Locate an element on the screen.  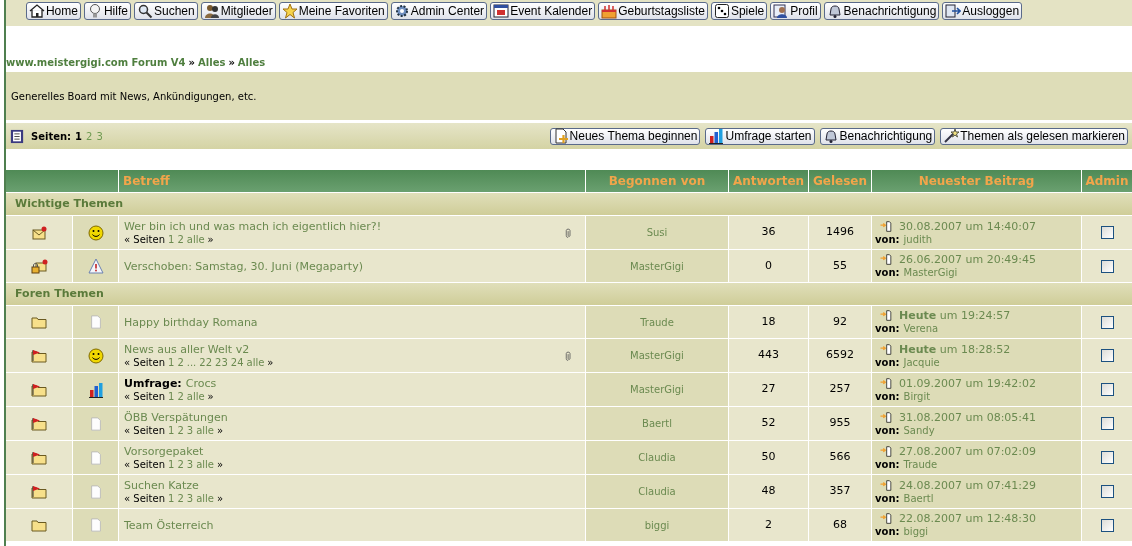
post-date: Heute um 18:28:52 is located at coordinates (955, 349).